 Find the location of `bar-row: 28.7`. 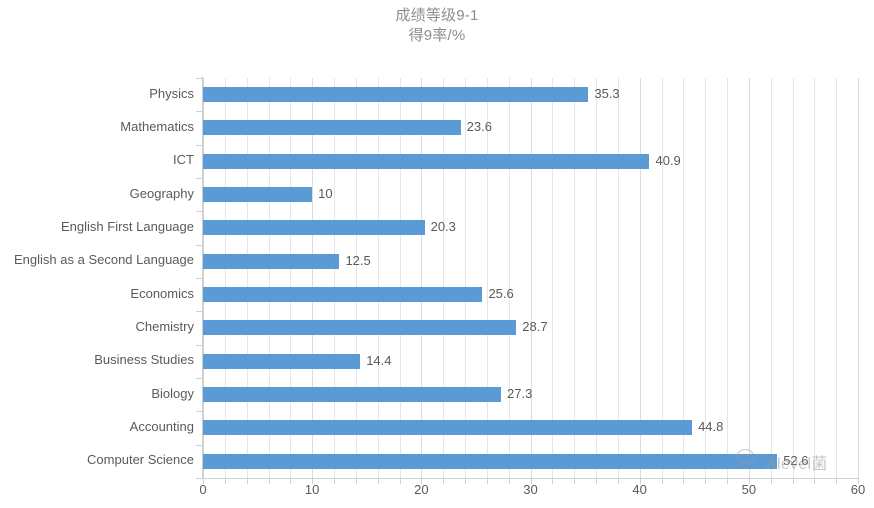

bar-row: 28.7 is located at coordinates (530, 327).